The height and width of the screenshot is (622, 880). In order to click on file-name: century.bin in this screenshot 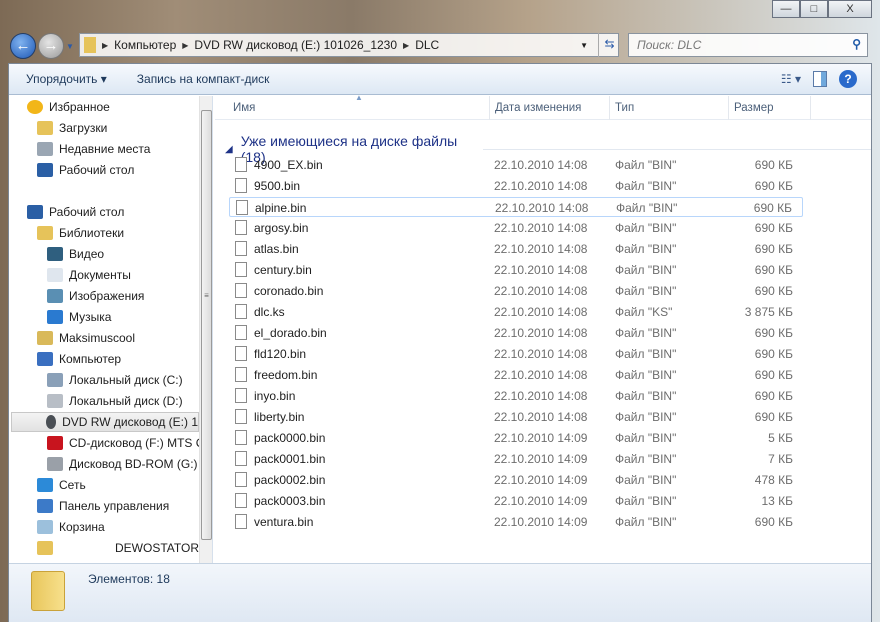, I will do `click(283, 270)`.